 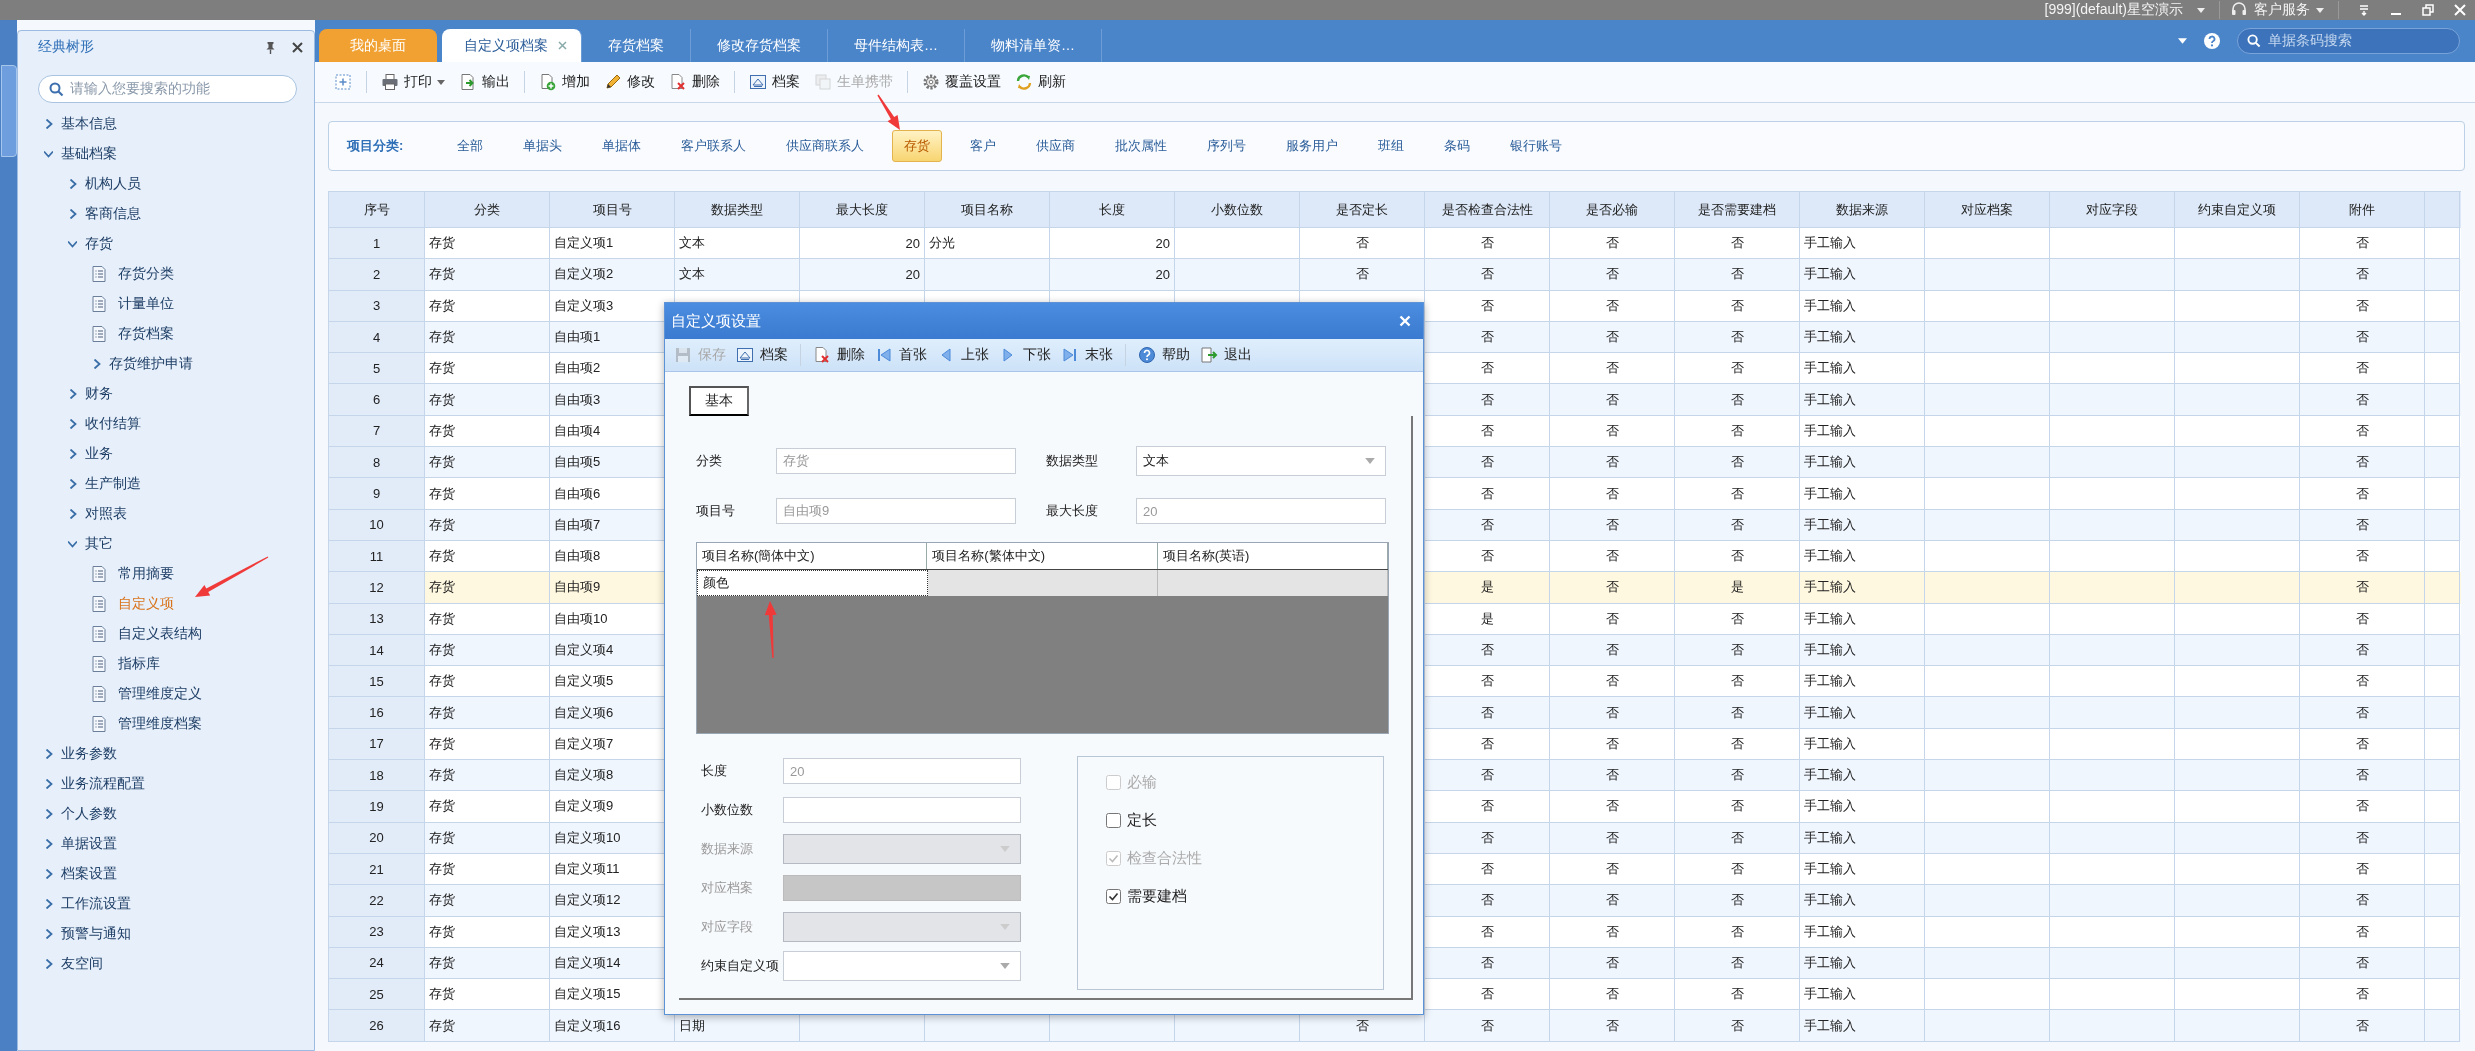 What do you see at coordinates (737, 275) in the screenshot?
I see `table-cell: 文本` at bounding box center [737, 275].